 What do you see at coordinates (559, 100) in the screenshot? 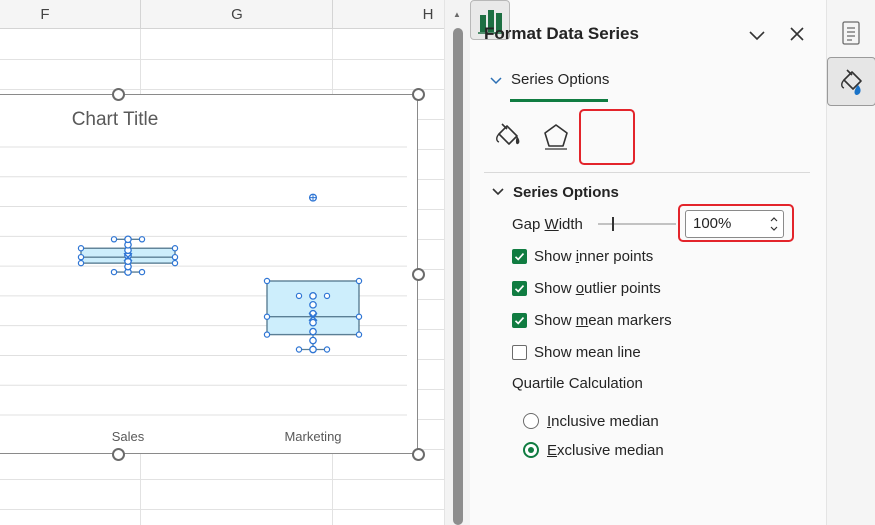
I see `tab-active-indicator` at bounding box center [559, 100].